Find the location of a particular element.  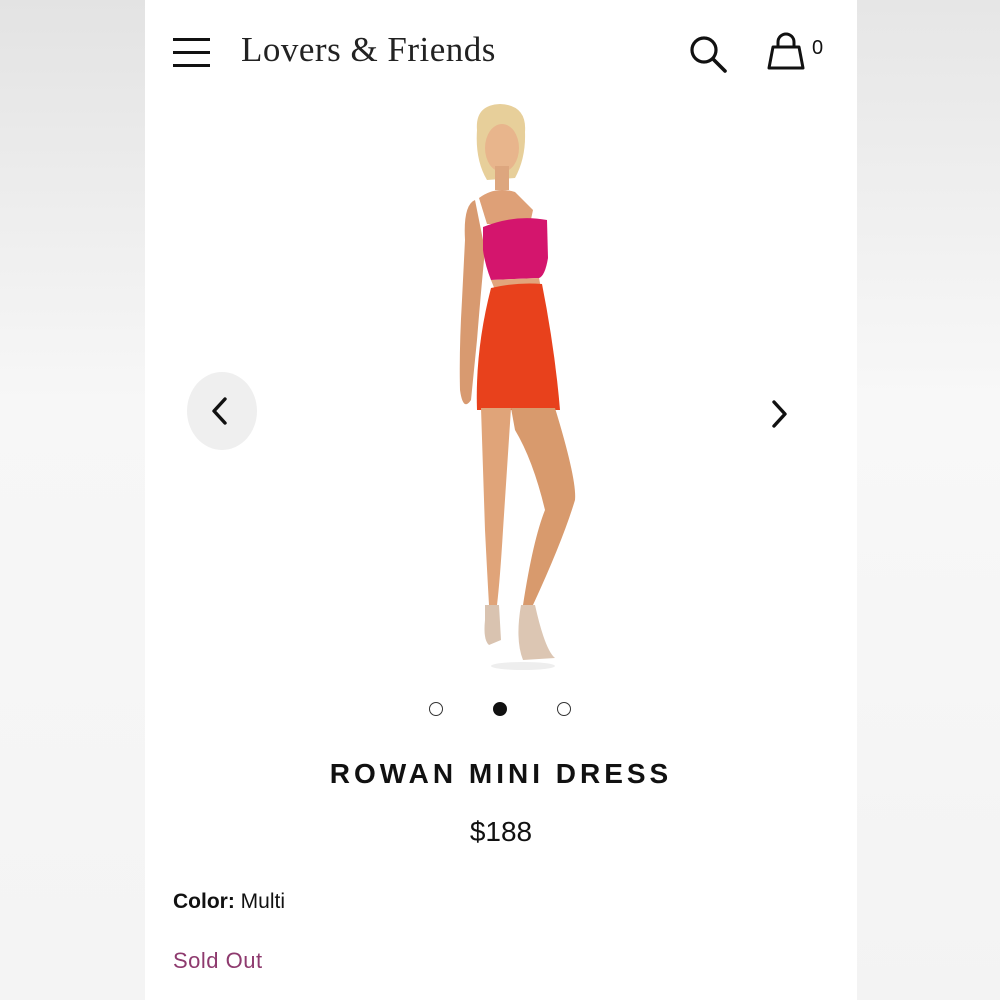

shopping-bag-icon is located at coordinates (786, 51).